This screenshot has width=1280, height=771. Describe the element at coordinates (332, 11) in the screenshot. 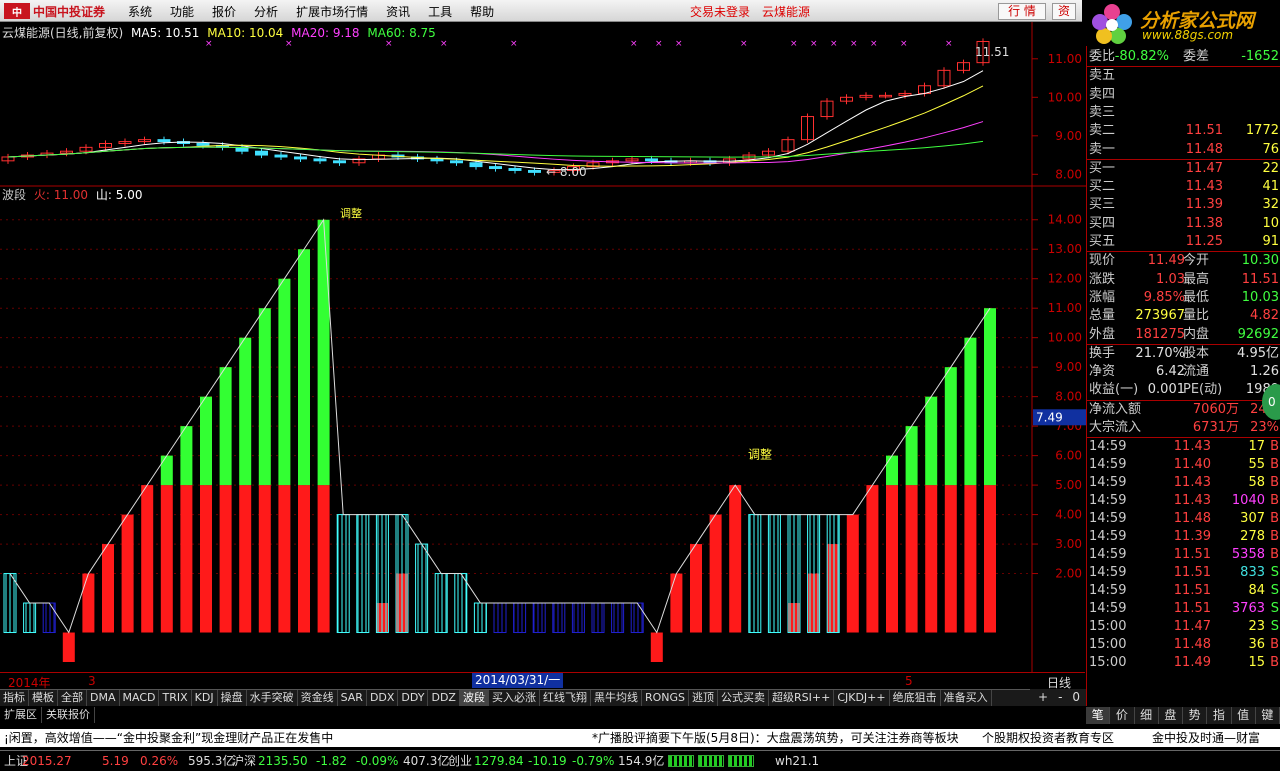

I see `menu-item: 扩展市场行情` at that location.